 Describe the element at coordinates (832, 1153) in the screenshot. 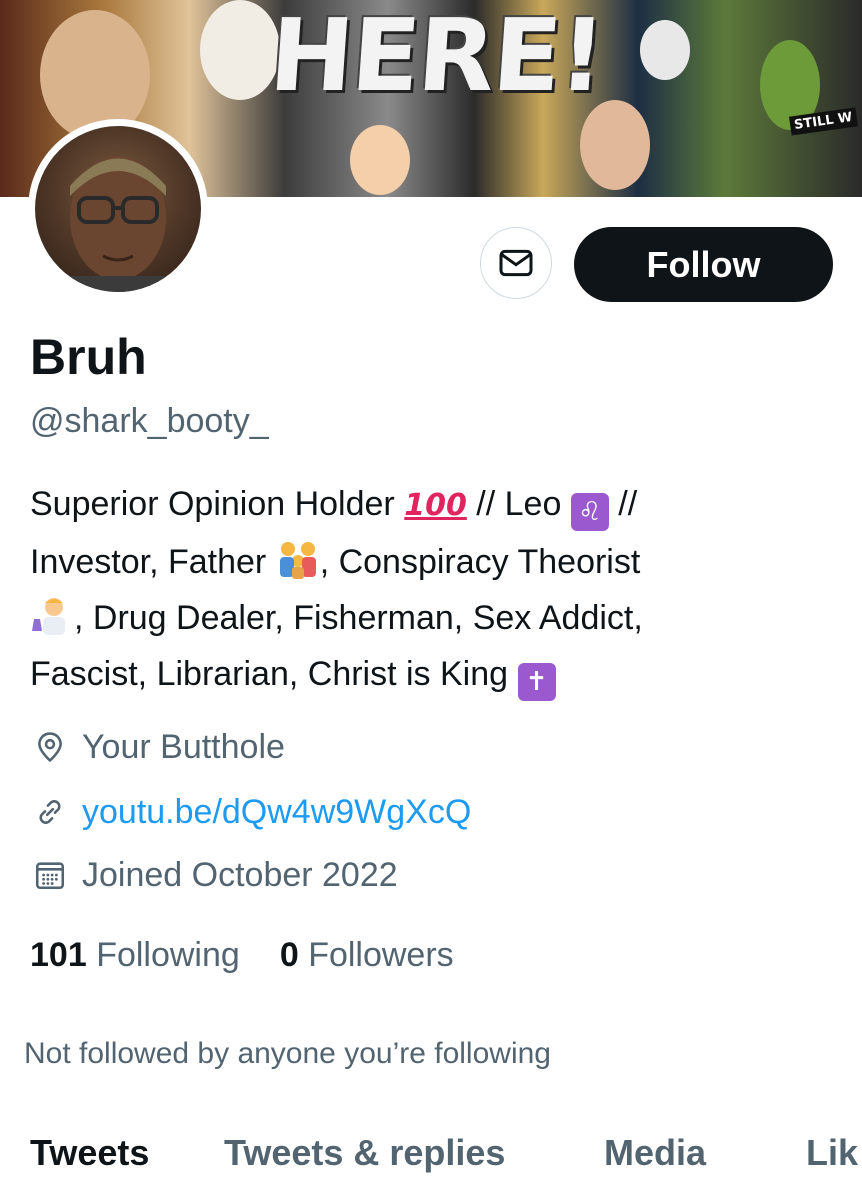

I see `tab-likes: Lik` at that location.